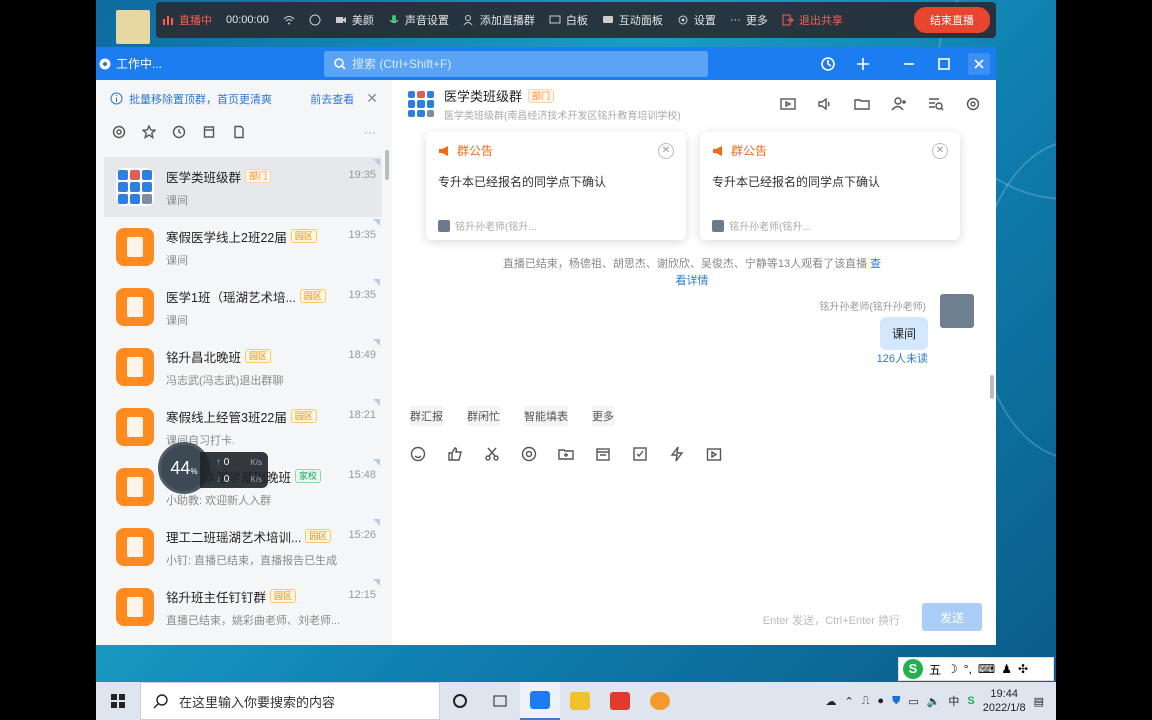  I want to click on notice-close-icon: ✕, so click(372, 98).